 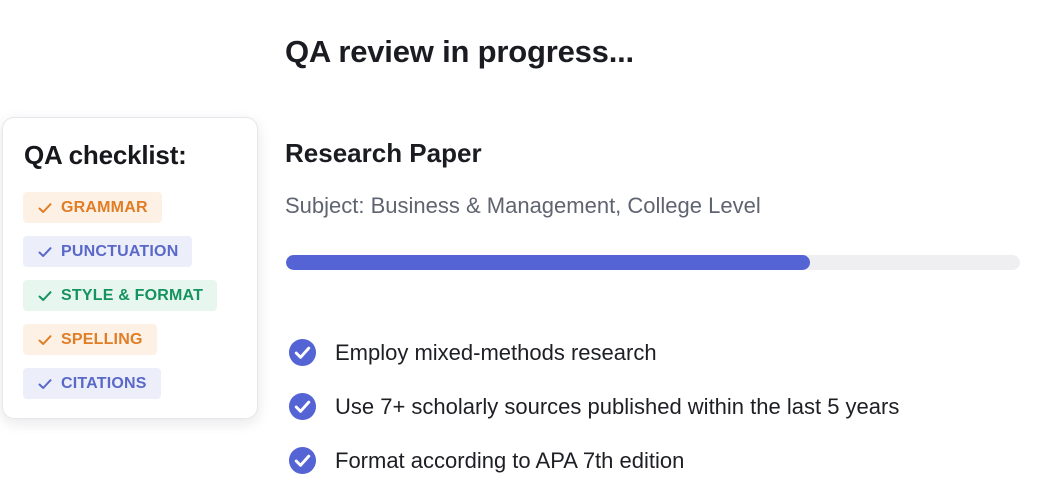 I want to click on checklist-tag-spelling: SPELLING, so click(x=90, y=339).